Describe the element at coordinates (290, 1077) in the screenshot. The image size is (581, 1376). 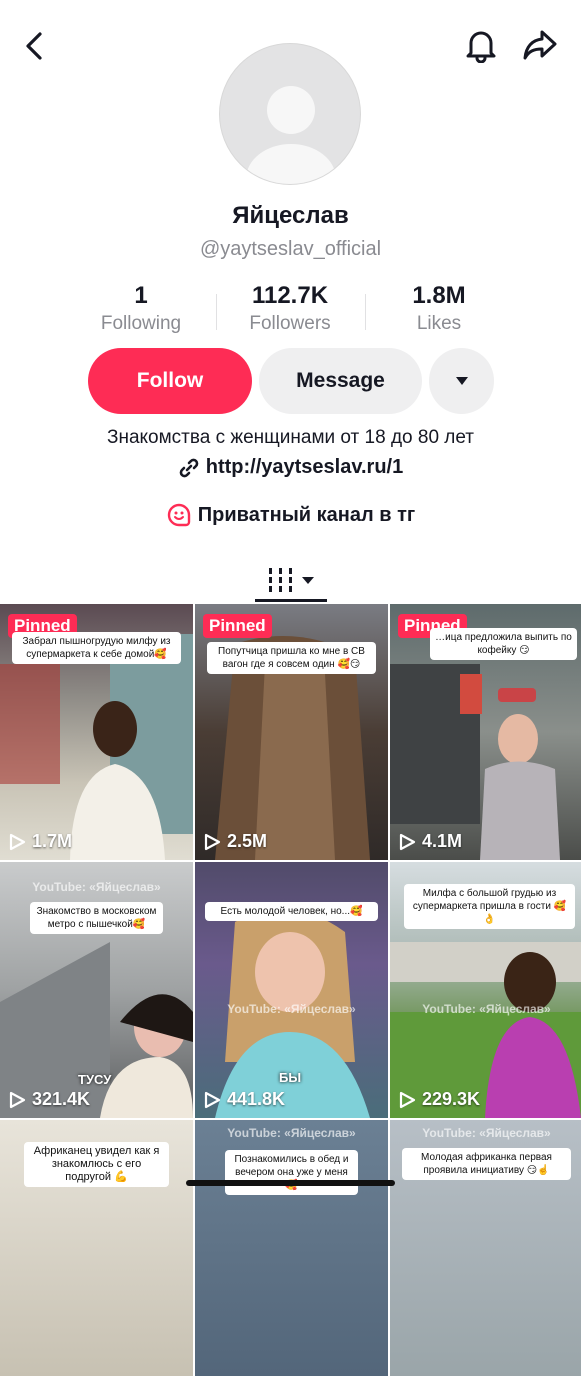
I see `video-subtitle: БЫ` at that location.